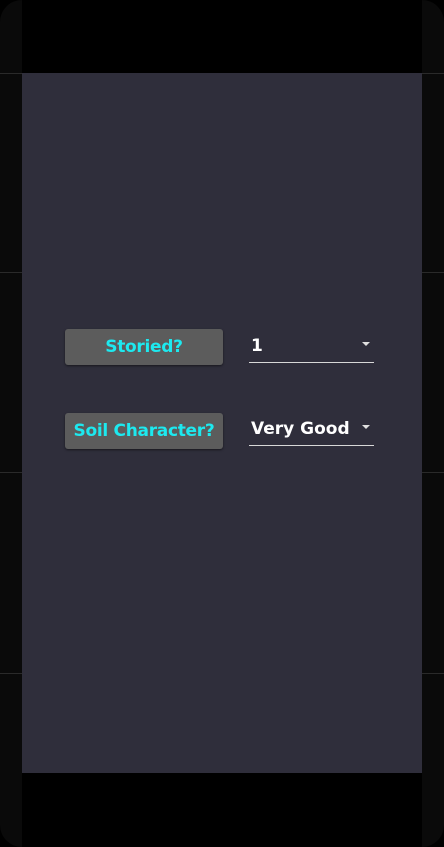 This screenshot has height=847, width=444. I want to click on soil-character-label-text: Soil Character?, so click(144, 431).